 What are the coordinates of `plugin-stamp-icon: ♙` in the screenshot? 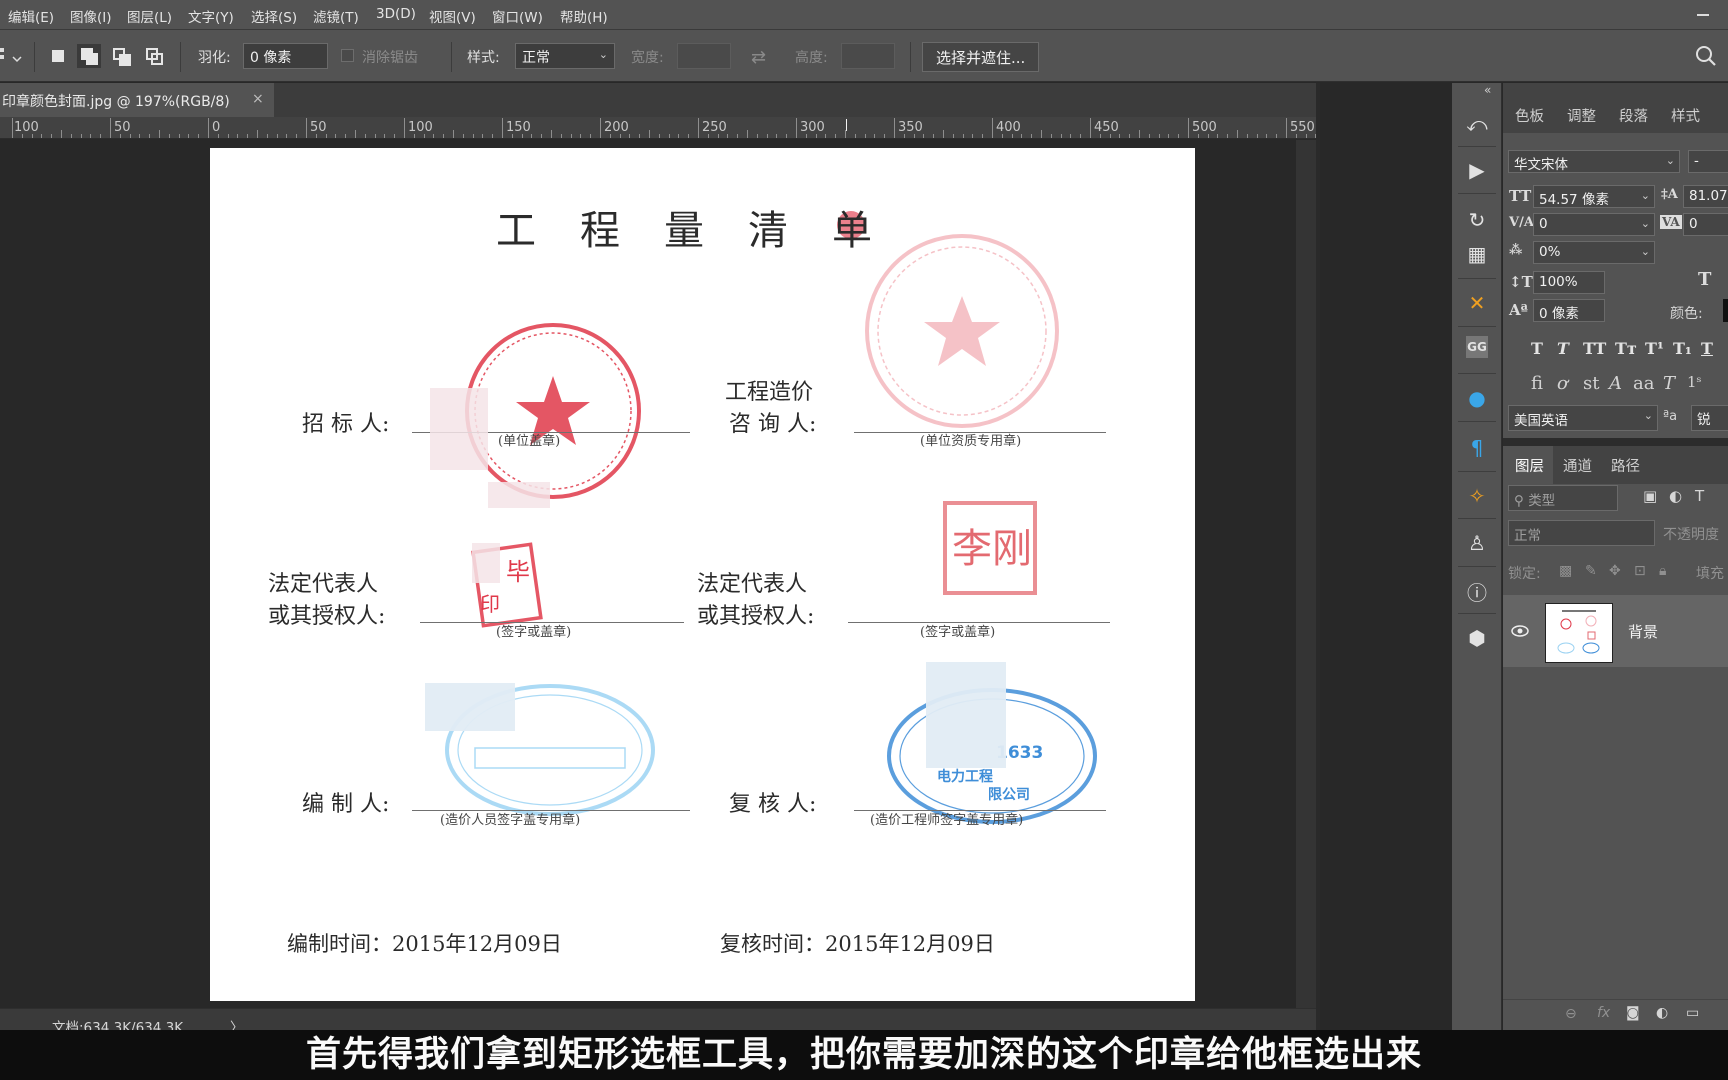 It's located at (1477, 543).